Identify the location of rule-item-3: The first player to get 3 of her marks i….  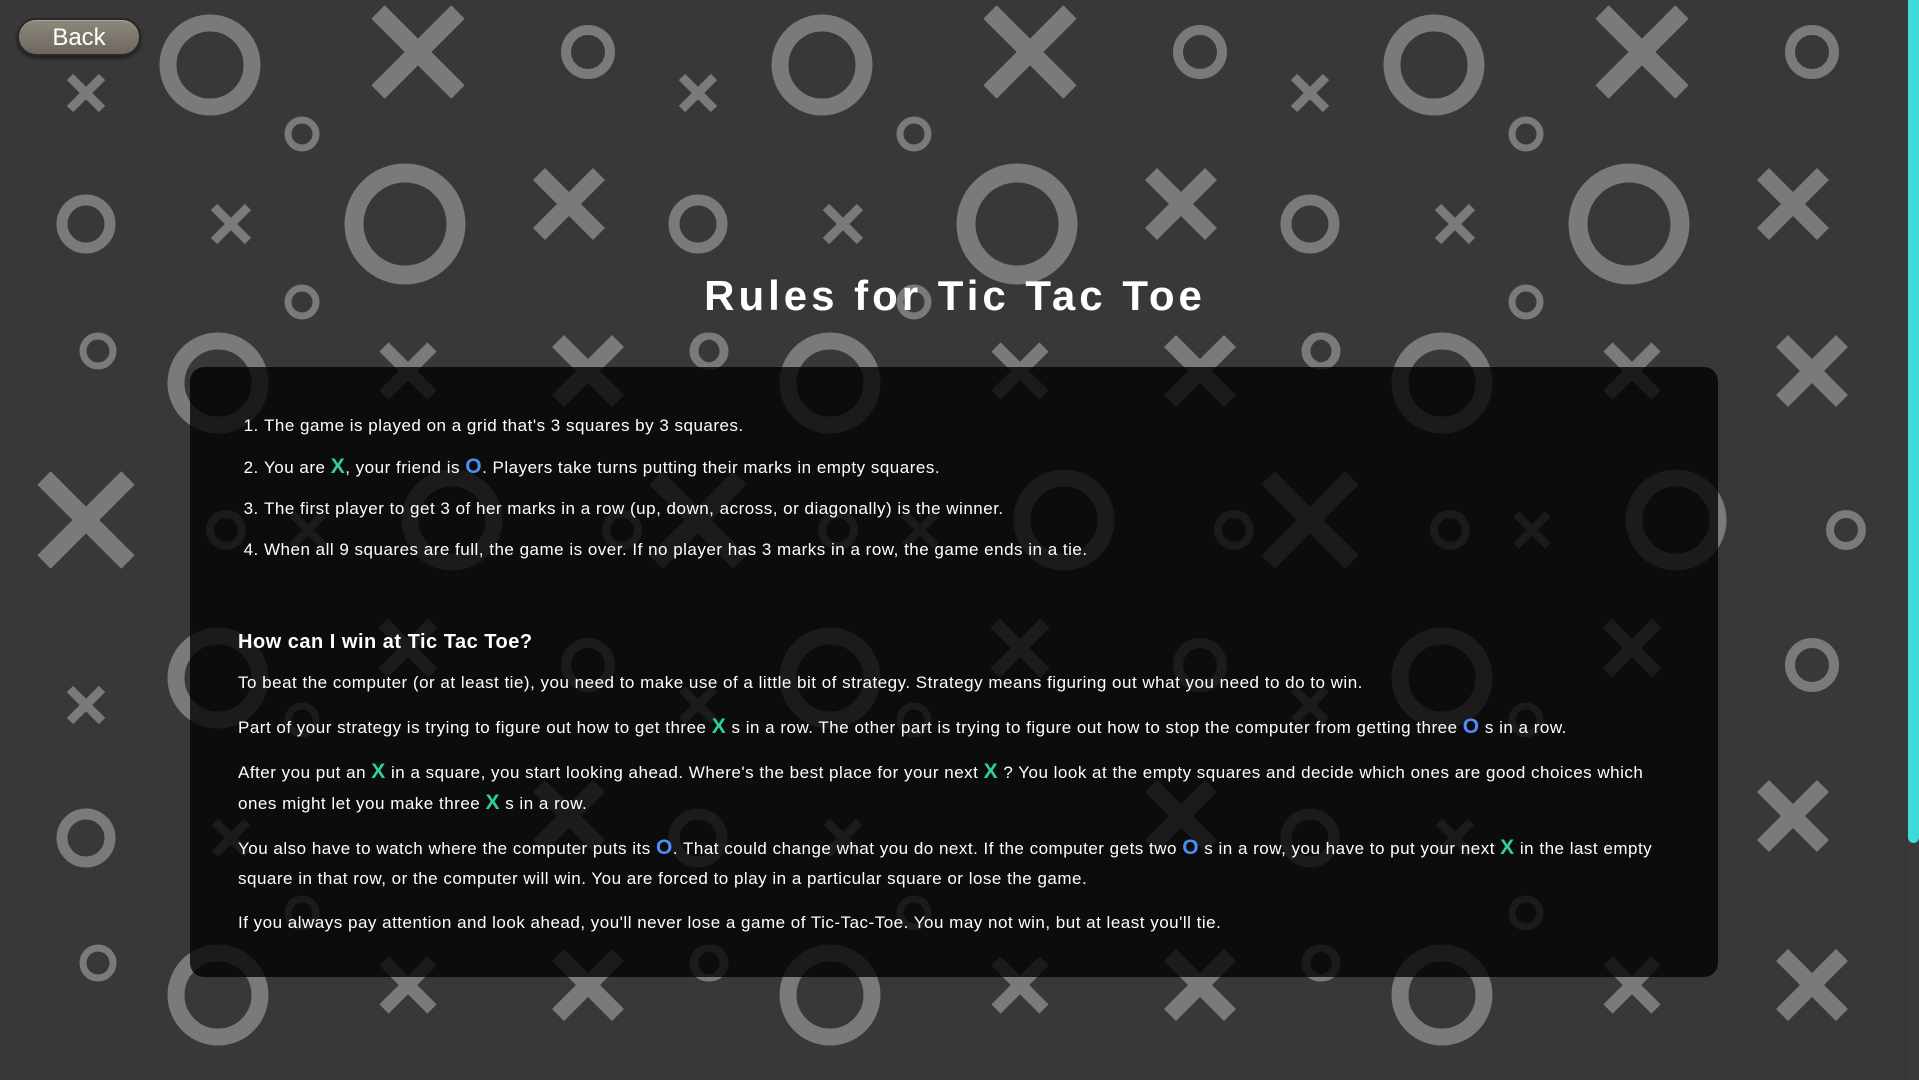
(967, 509).